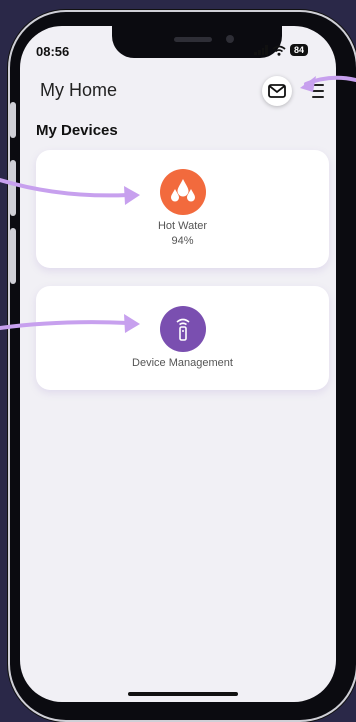 The image size is (356, 722). What do you see at coordinates (328, 83) in the screenshot?
I see `arrow-to-mail` at bounding box center [328, 83].